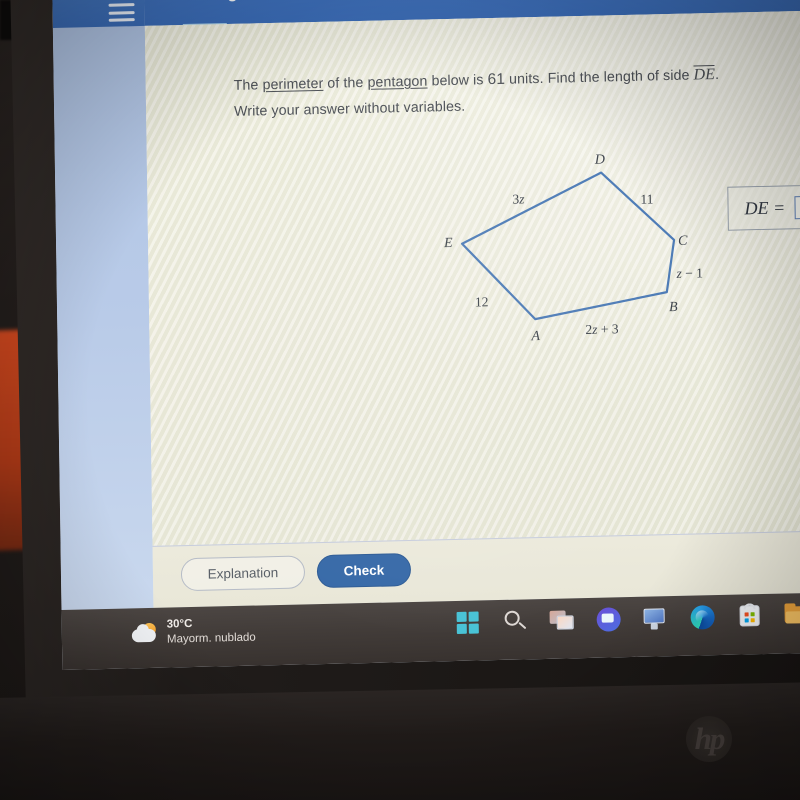  I want to click on pentagon-svg, so click(568, 246).